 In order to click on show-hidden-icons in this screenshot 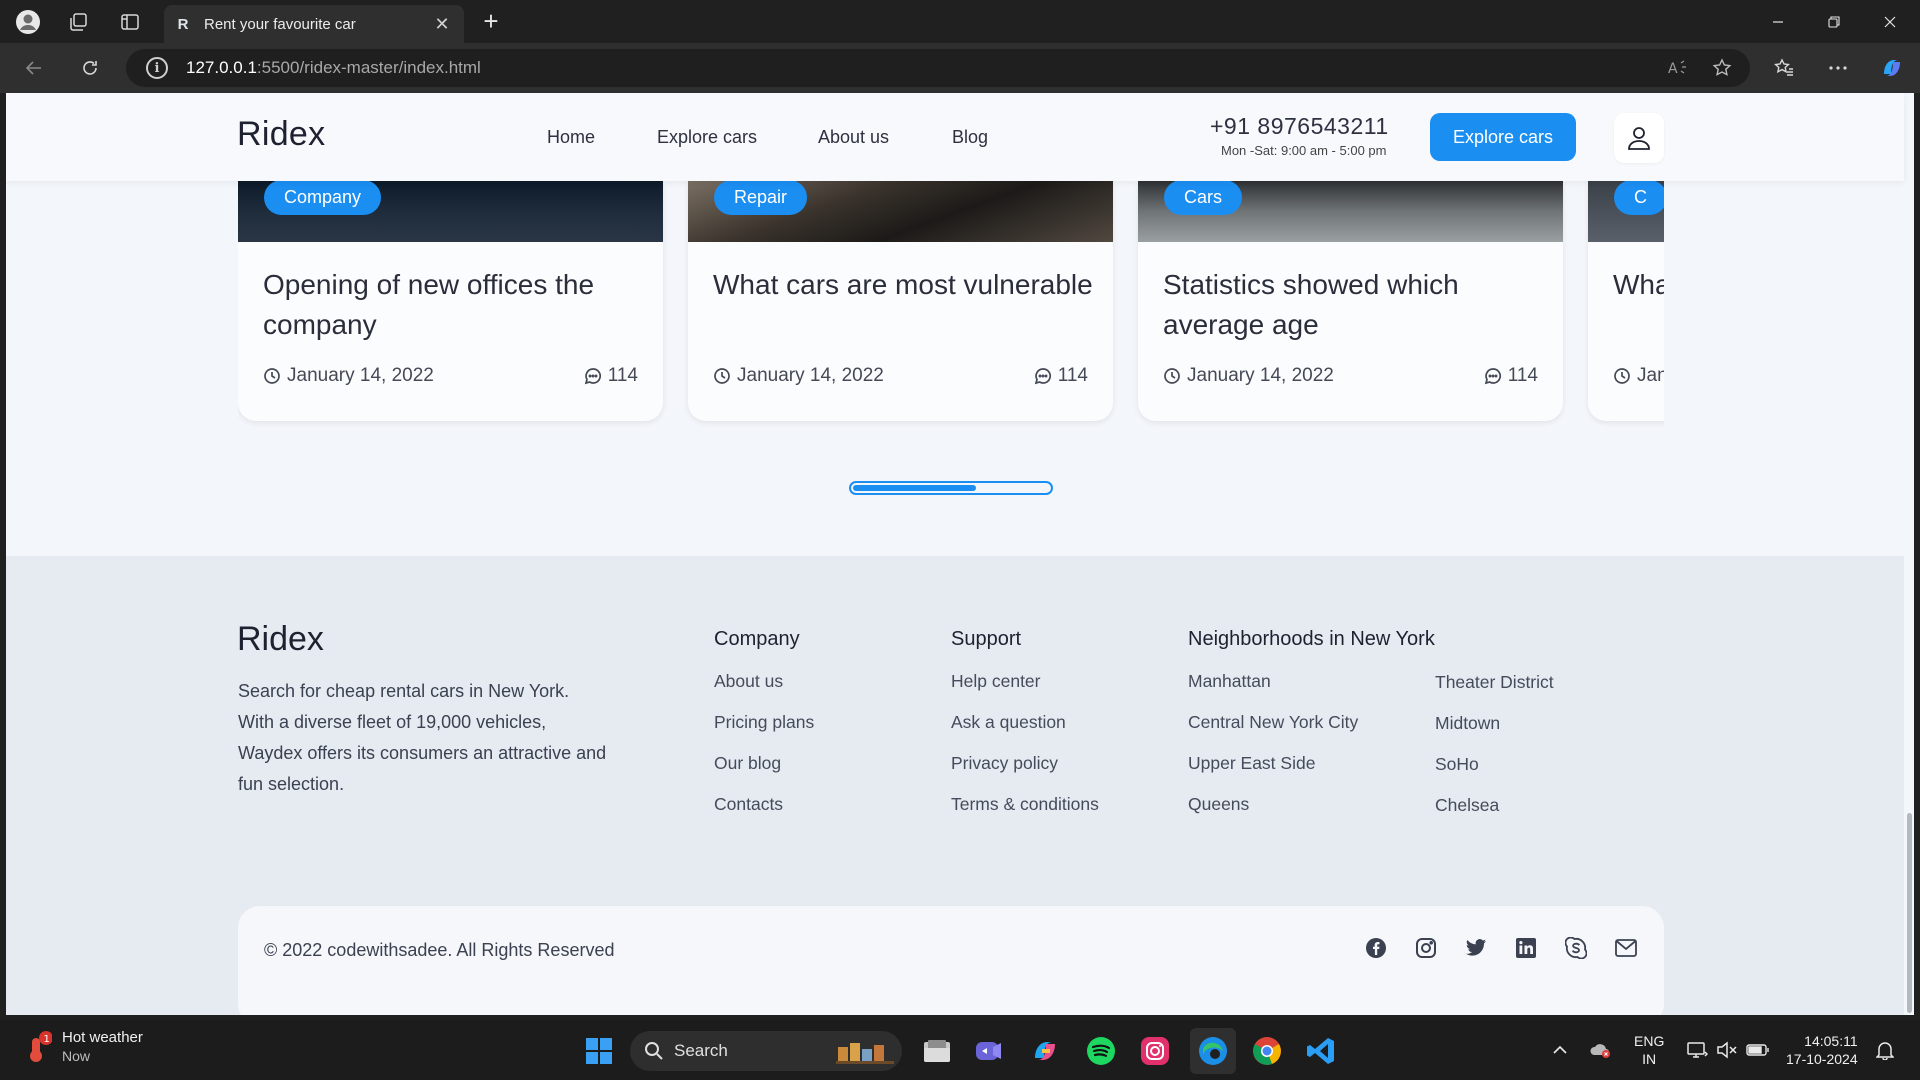, I will do `click(1560, 1050)`.